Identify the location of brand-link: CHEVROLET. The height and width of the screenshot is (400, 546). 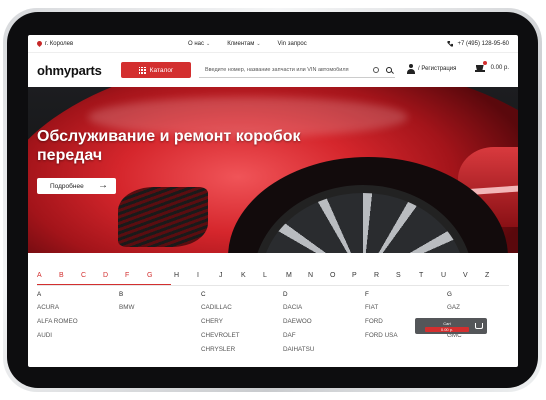
(220, 336).